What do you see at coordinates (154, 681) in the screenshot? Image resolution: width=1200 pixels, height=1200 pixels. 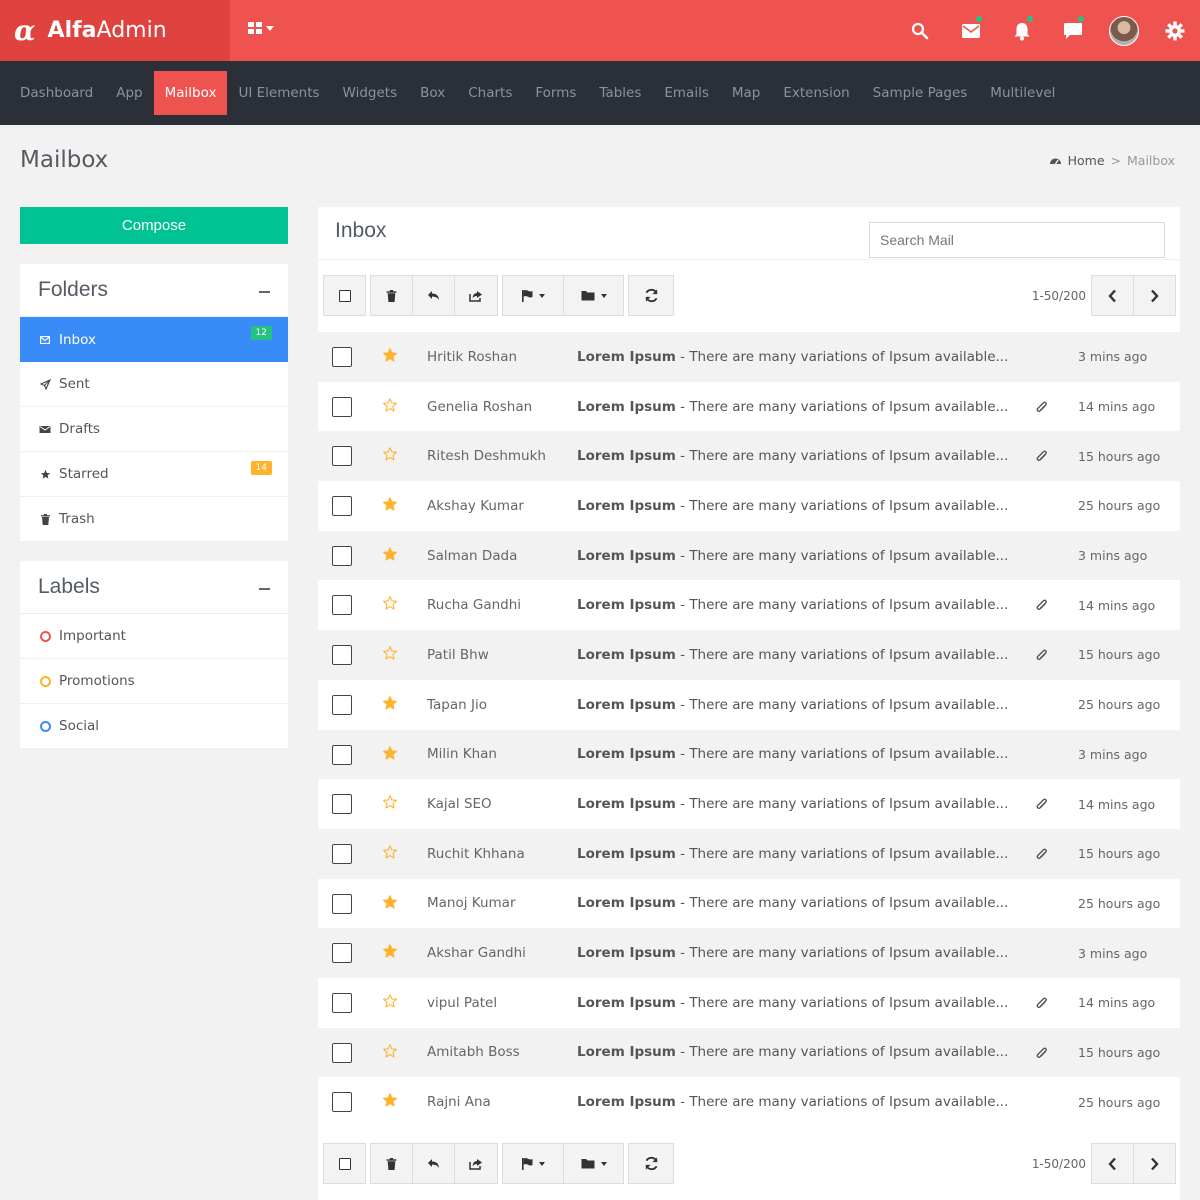 I see `label-promotions: Promotions` at bounding box center [154, 681].